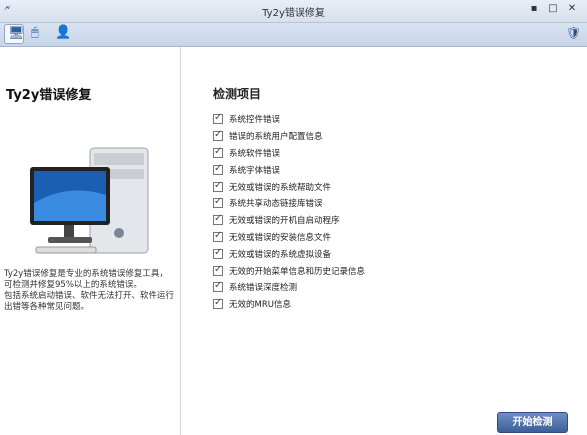 The image size is (587, 435). What do you see at coordinates (289, 136) in the screenshot?
I see `check-item: 错误的系统用户配置信息` at bounding box center [289, 136].